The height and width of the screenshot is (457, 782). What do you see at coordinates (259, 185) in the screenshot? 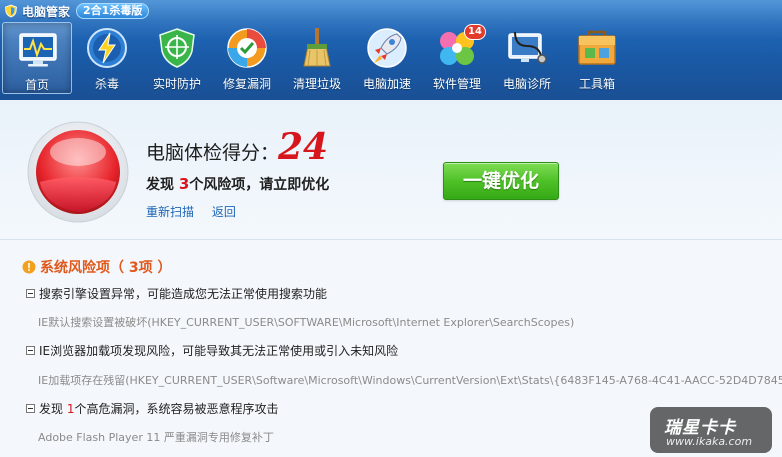
I see `risk-summary-suffix: 个风险项，请立即优化` at bounding box center [259, 185].